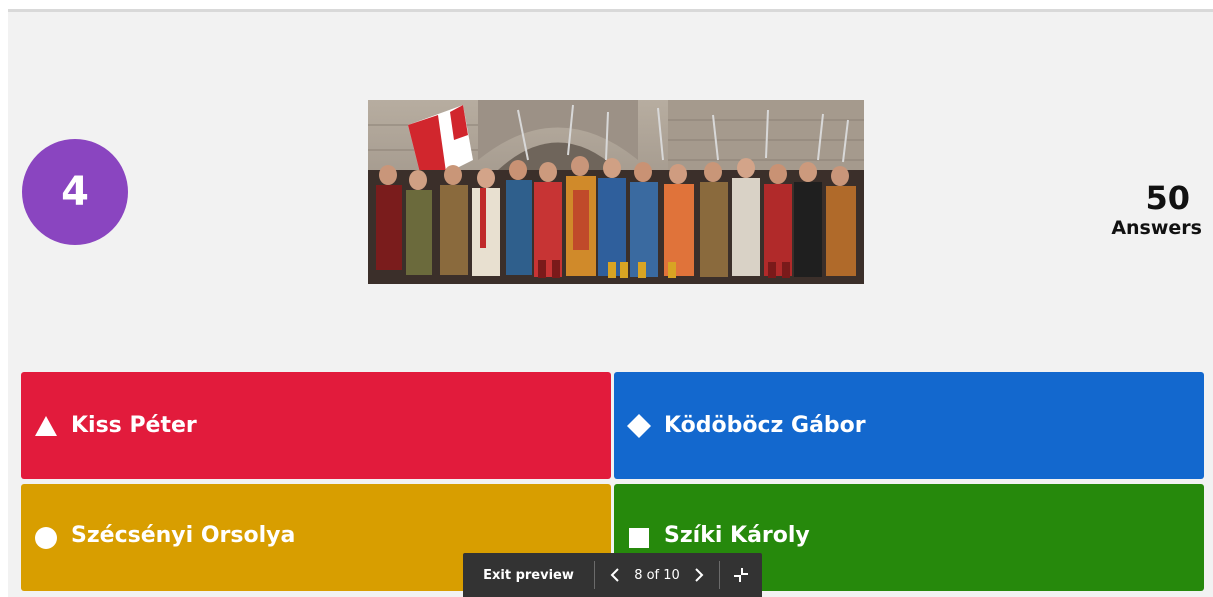  What do you see at coordinates (46, 538) in the screenshot?
I see `circle-icon` at bounding box center [46, 538].